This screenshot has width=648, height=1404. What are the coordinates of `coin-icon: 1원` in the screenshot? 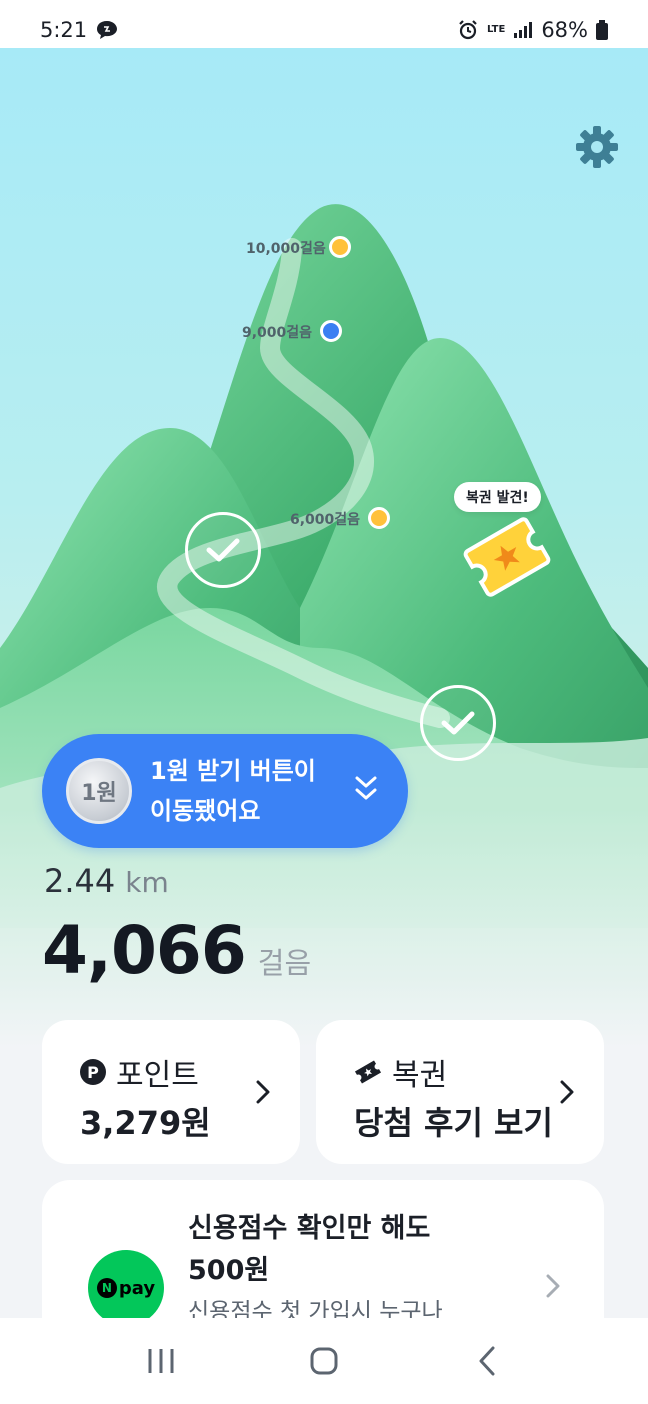 It's located at (99, 791).